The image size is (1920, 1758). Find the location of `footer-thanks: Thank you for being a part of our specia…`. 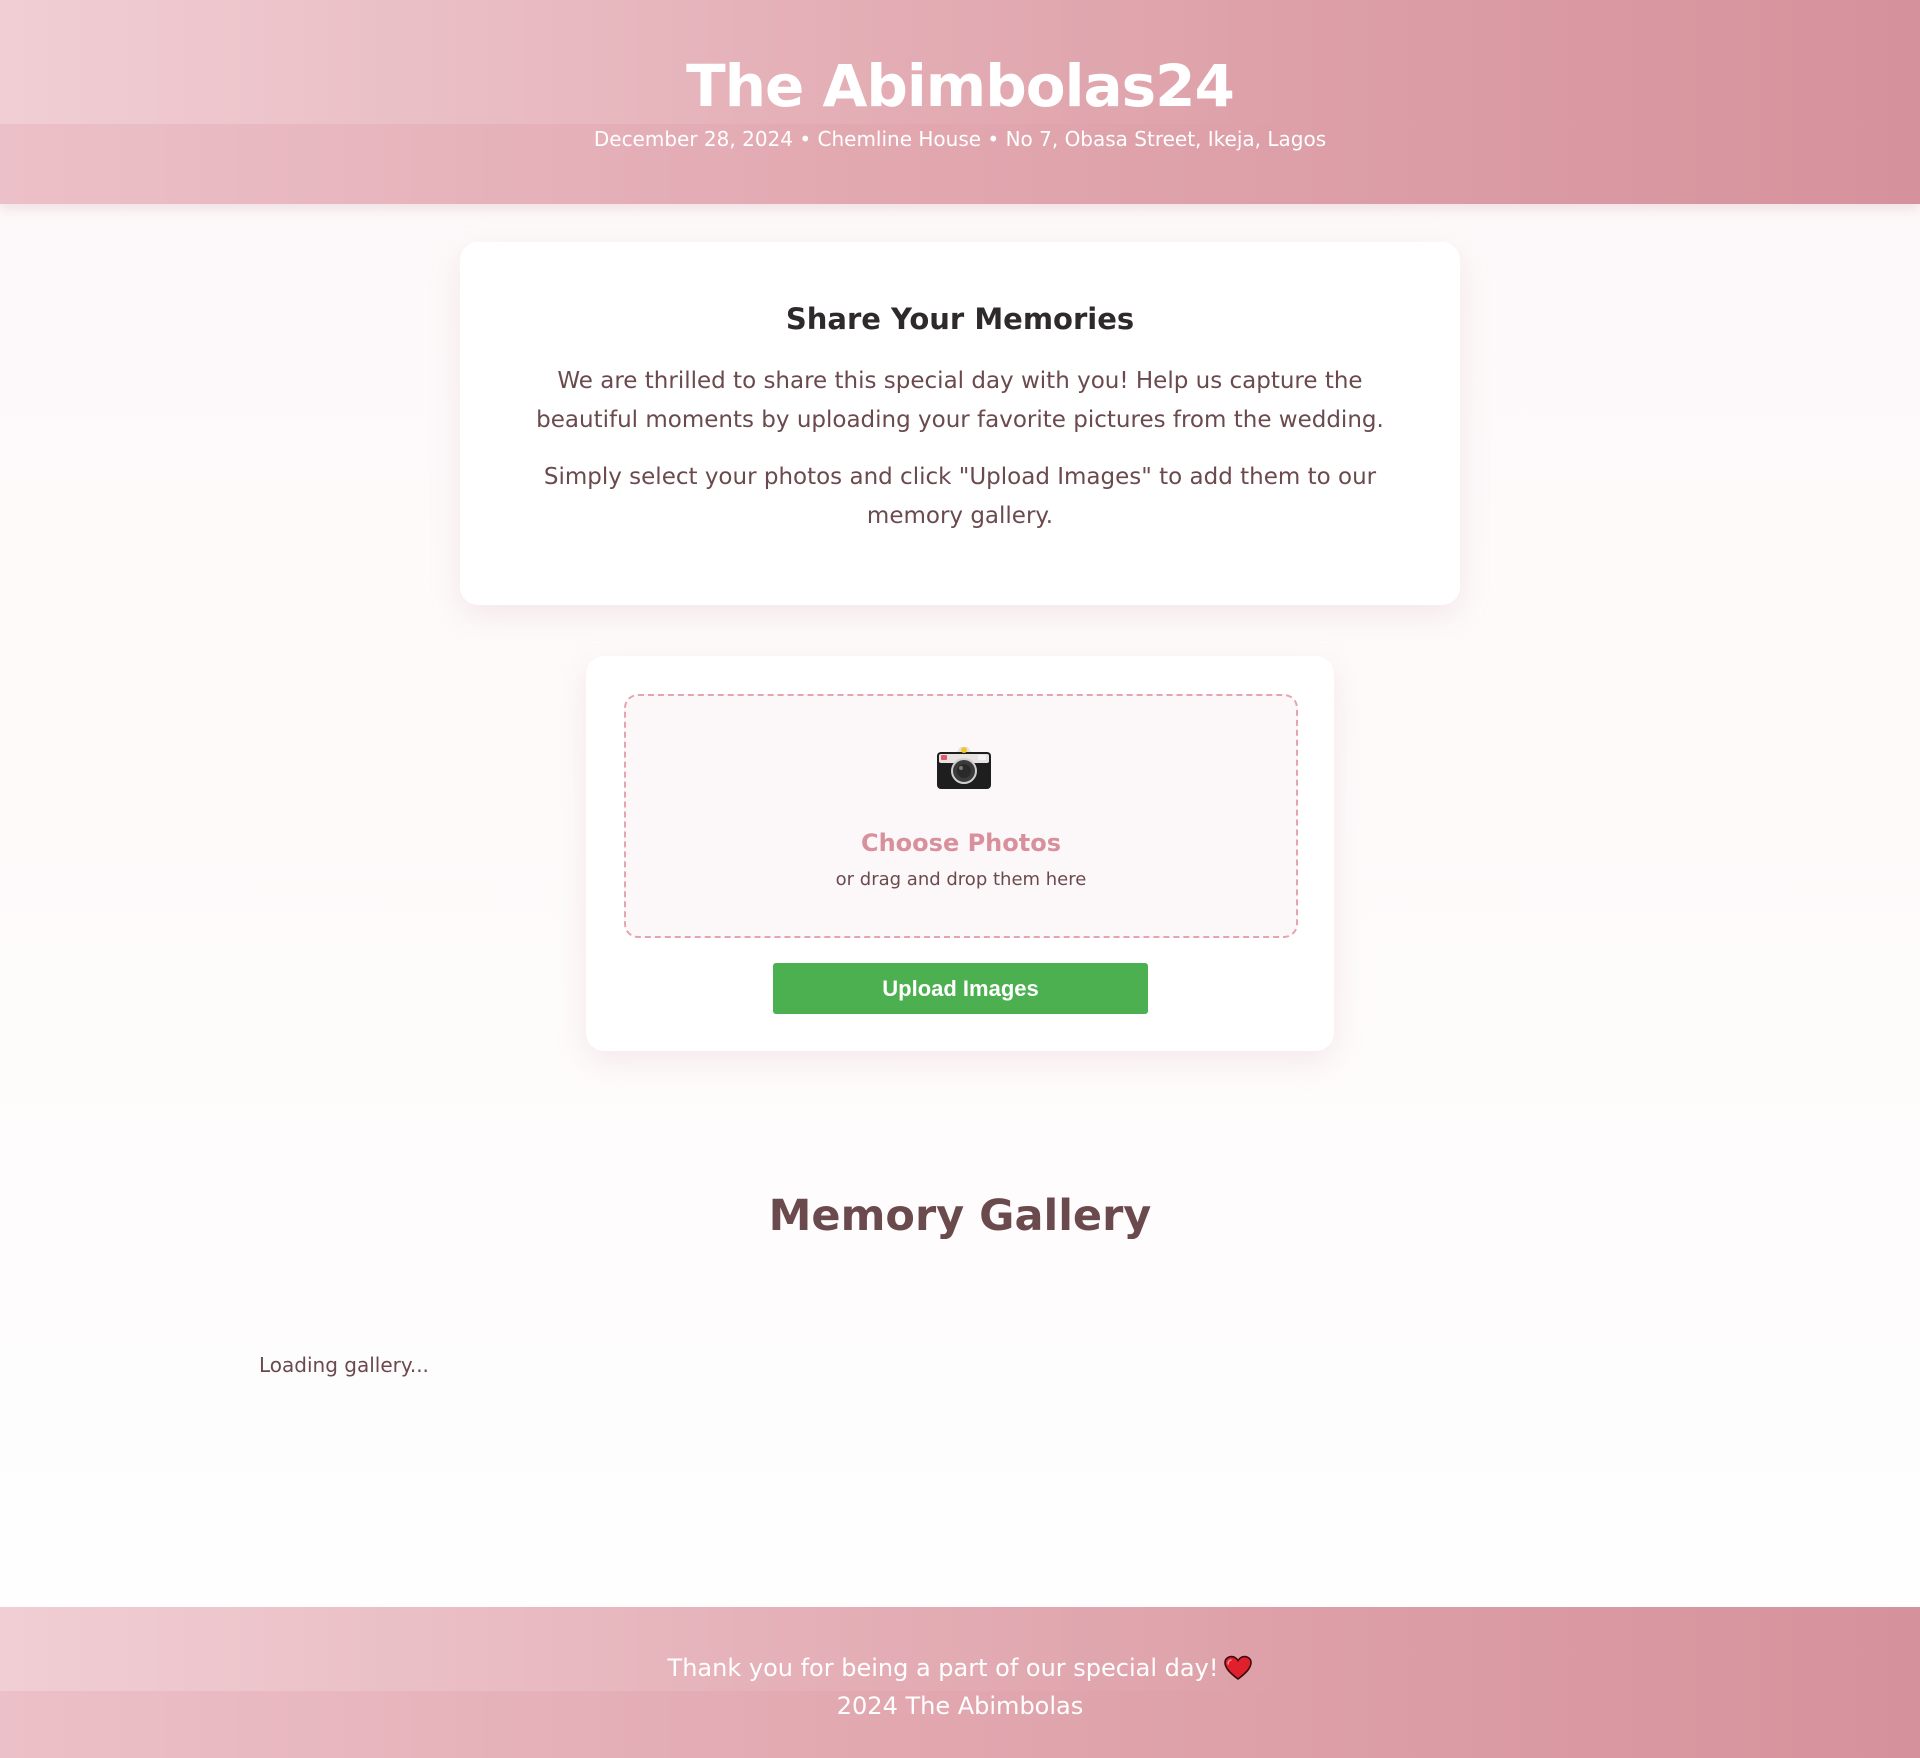

footer-thanks: Thank you for being a part of our specia… is located at coordinates (943, 1668).